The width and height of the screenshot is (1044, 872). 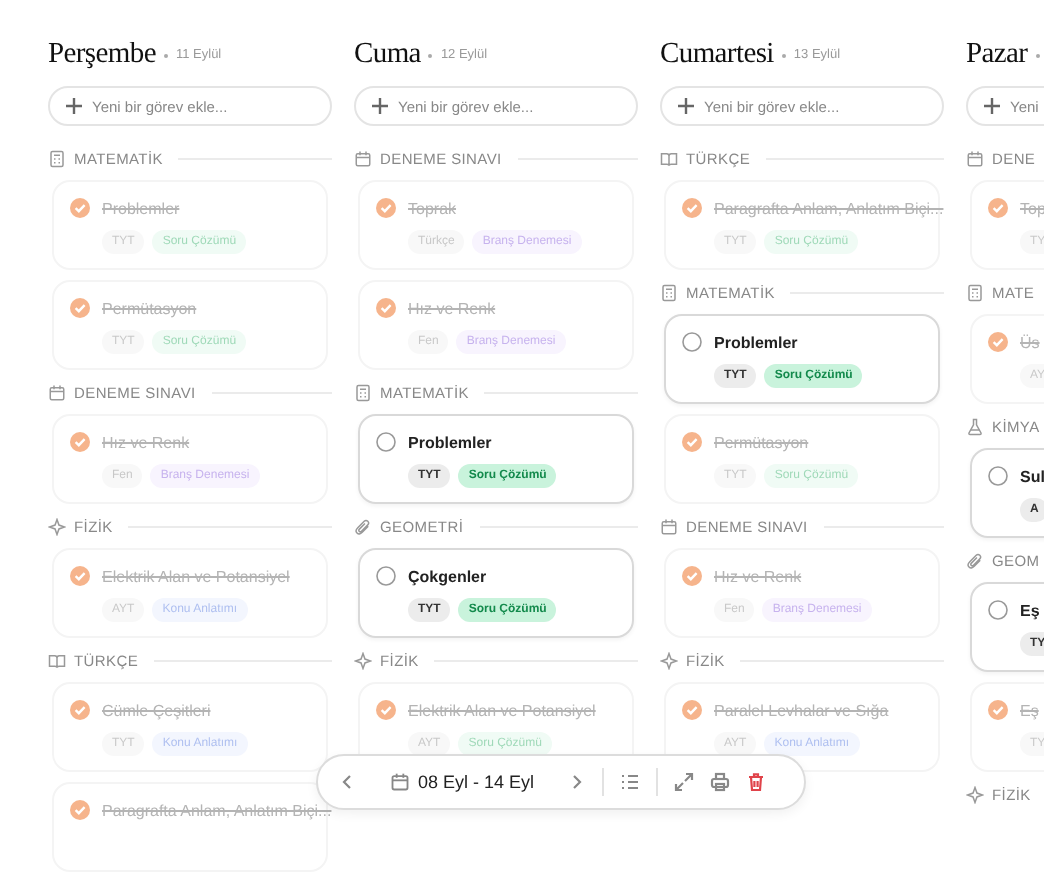 I want to click on task-title: Sul, so click(x=1032, y=476).